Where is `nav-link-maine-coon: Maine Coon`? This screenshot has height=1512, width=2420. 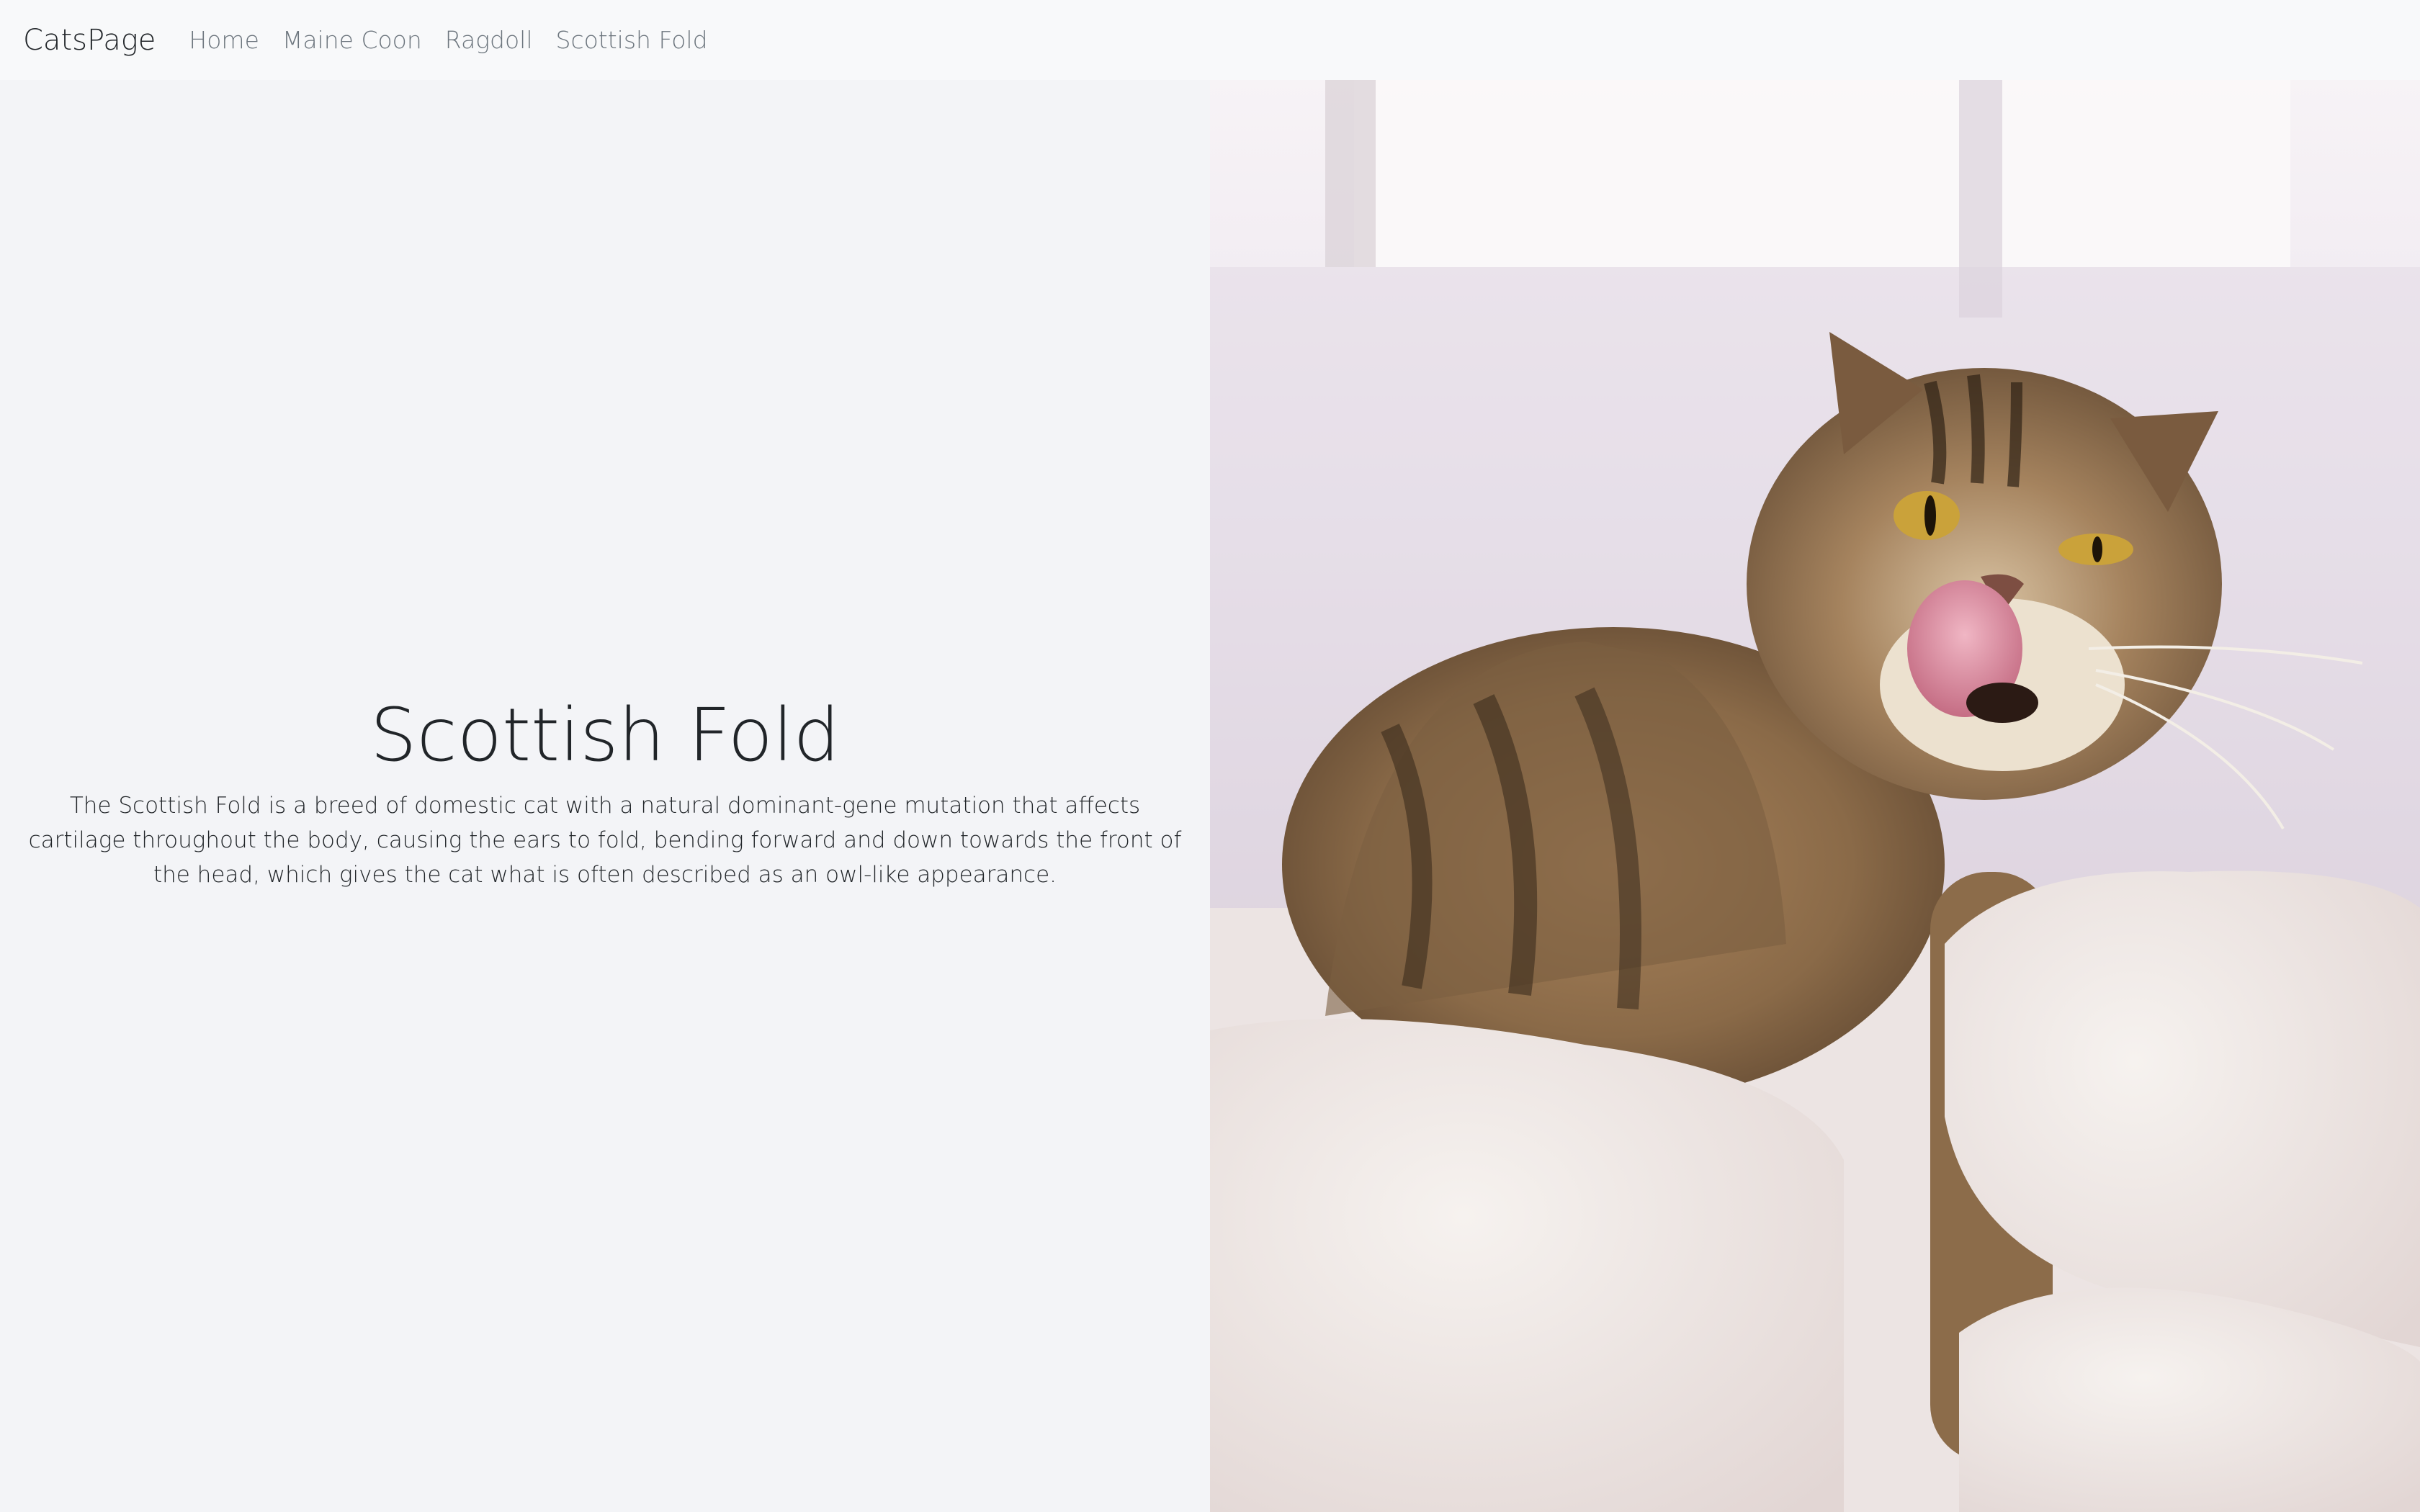 nav-link-maine-coon: Maine Coon is located at coordinates (352, 40).